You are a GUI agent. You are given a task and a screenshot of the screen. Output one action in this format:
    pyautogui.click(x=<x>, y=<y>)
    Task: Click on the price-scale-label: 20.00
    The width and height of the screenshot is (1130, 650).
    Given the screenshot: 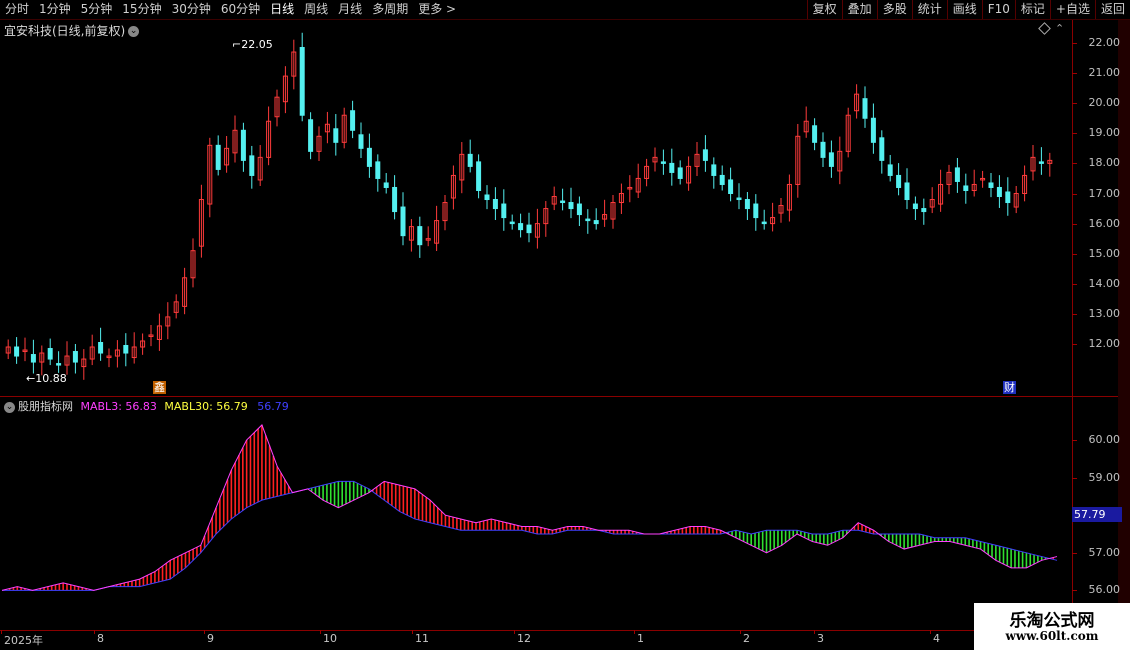 What is the action you would take?
    pyautogui.click(x=1104, y=103)
    